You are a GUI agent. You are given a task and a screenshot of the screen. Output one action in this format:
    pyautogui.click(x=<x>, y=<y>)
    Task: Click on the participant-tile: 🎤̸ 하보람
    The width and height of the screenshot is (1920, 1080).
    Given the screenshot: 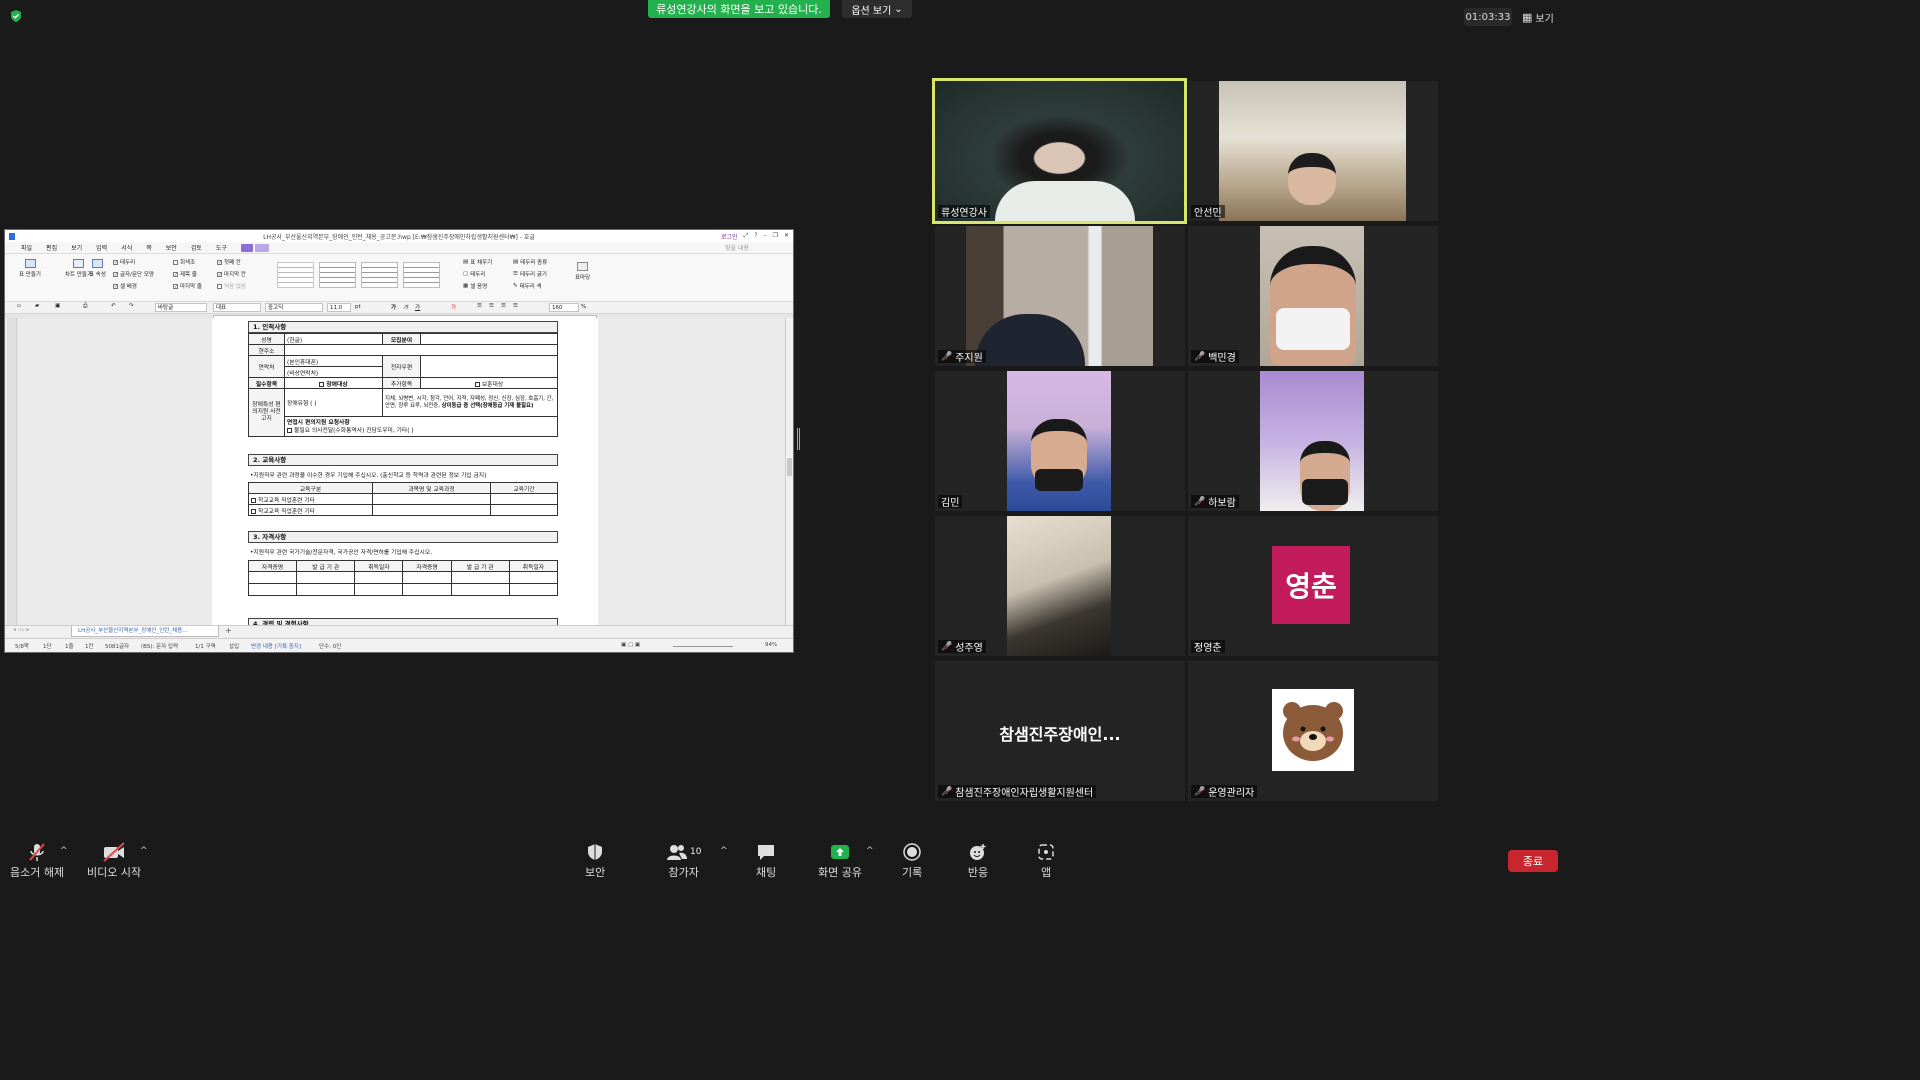 What is the action you would take?
    pyautogui.click(x=1313, y=441)
    